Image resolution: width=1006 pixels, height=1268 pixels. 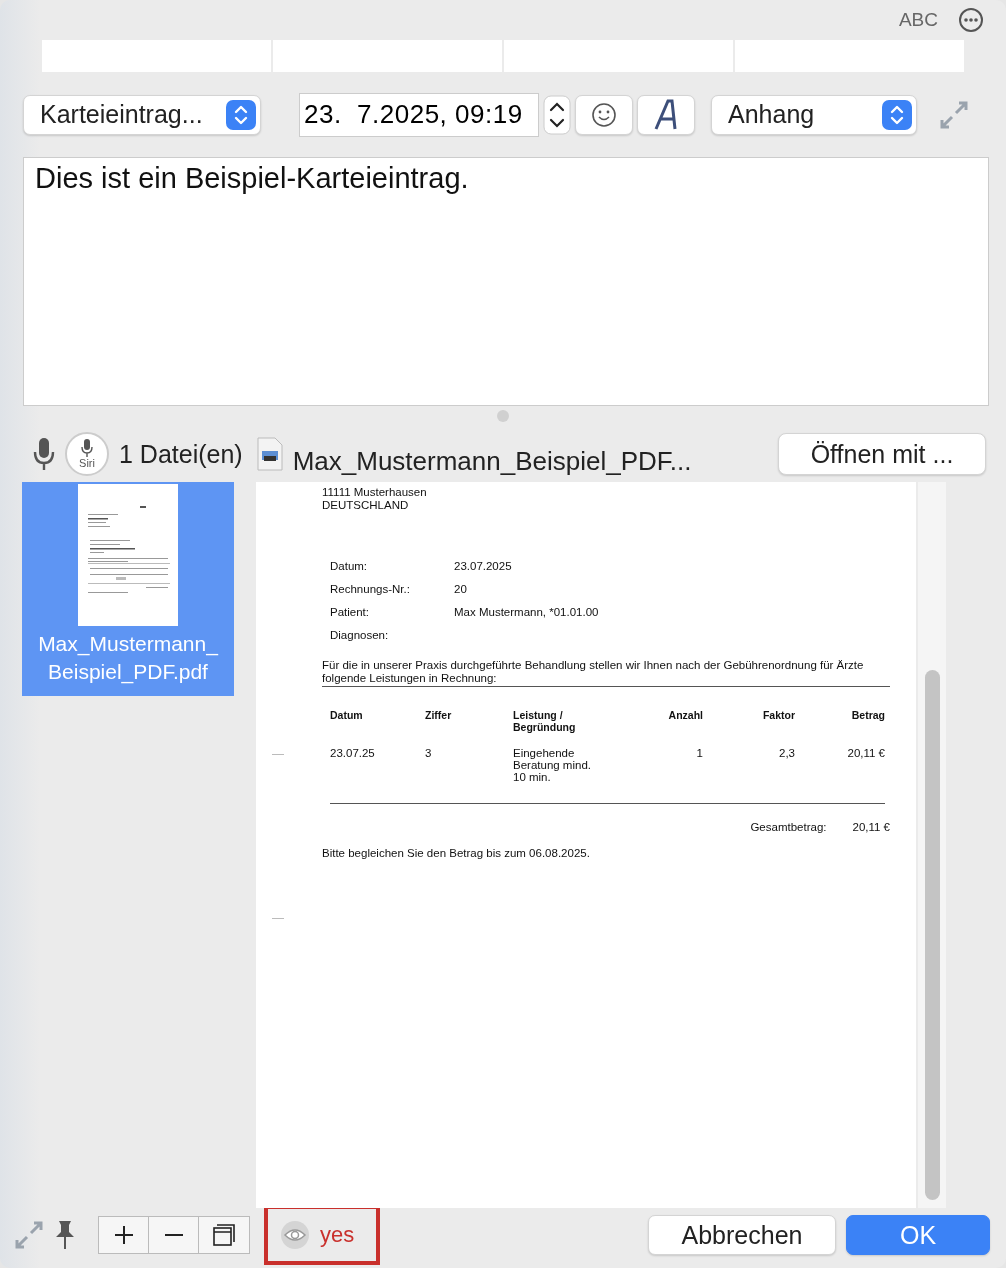 I want to click on date-field: 23. 7.2025, 09:19, so click(x=419, y=114).